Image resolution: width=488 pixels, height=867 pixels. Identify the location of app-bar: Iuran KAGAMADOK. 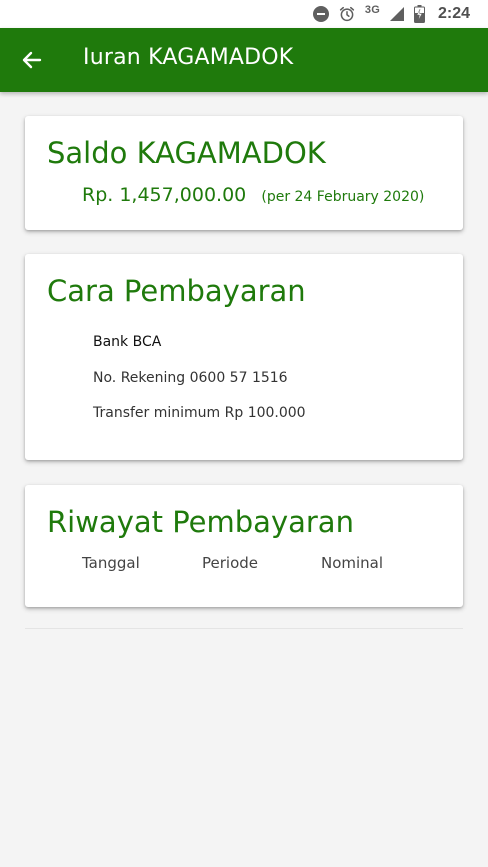
(244, 60).